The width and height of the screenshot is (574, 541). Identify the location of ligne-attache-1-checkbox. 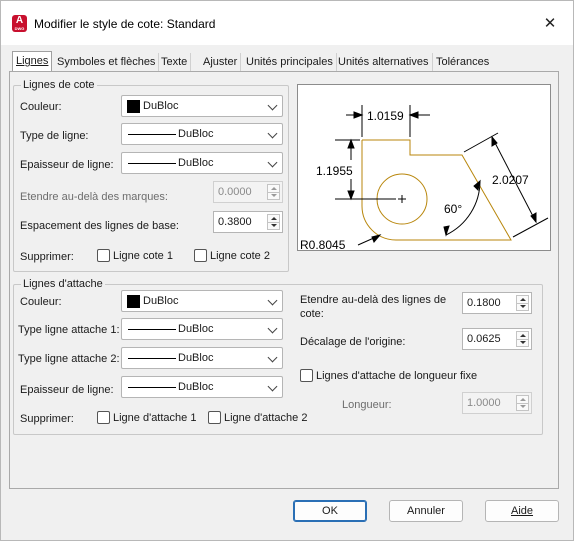
(103, 417).